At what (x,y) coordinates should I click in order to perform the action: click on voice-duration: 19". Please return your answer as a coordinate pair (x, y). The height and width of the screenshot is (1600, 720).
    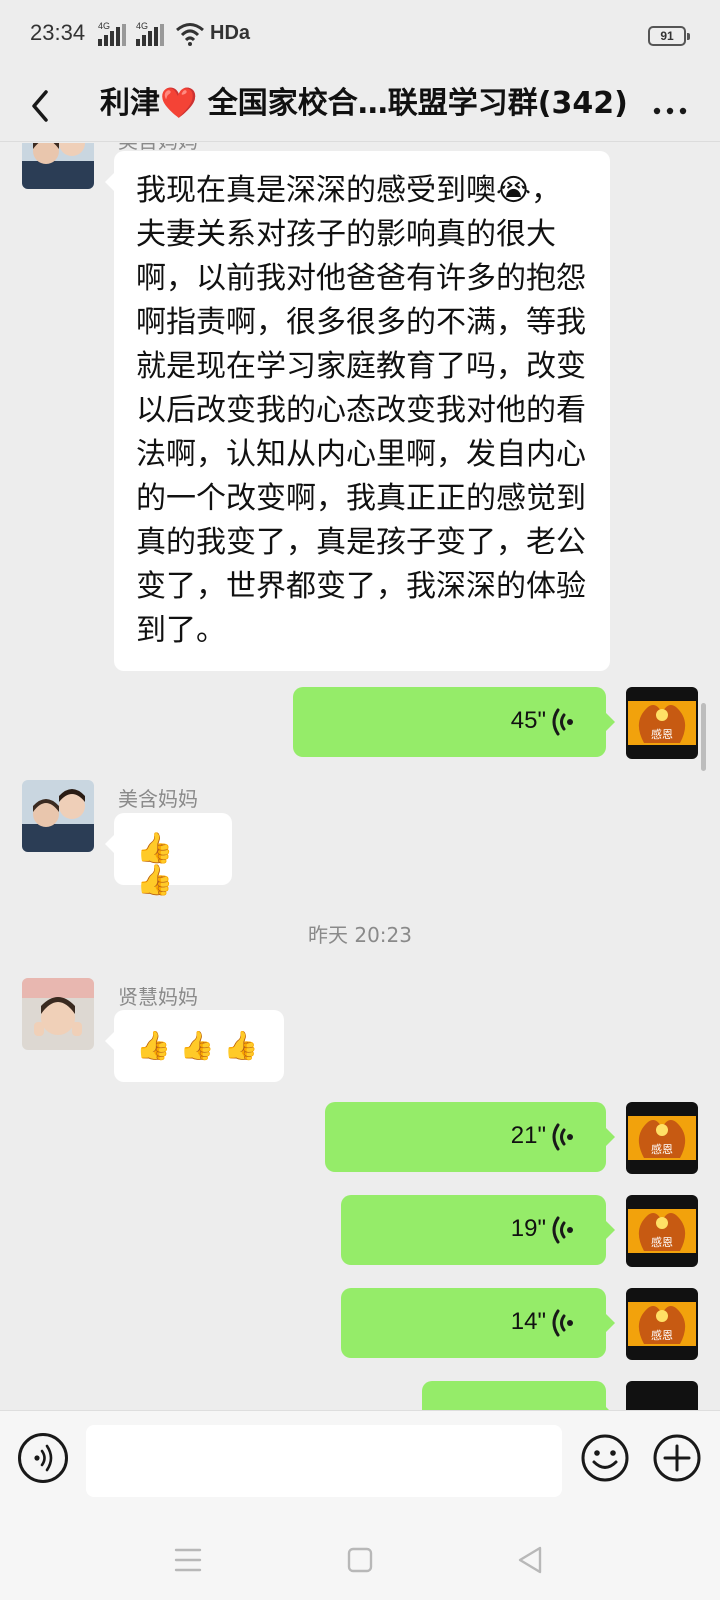
    Looking at the image, I should click on (528, 1228).